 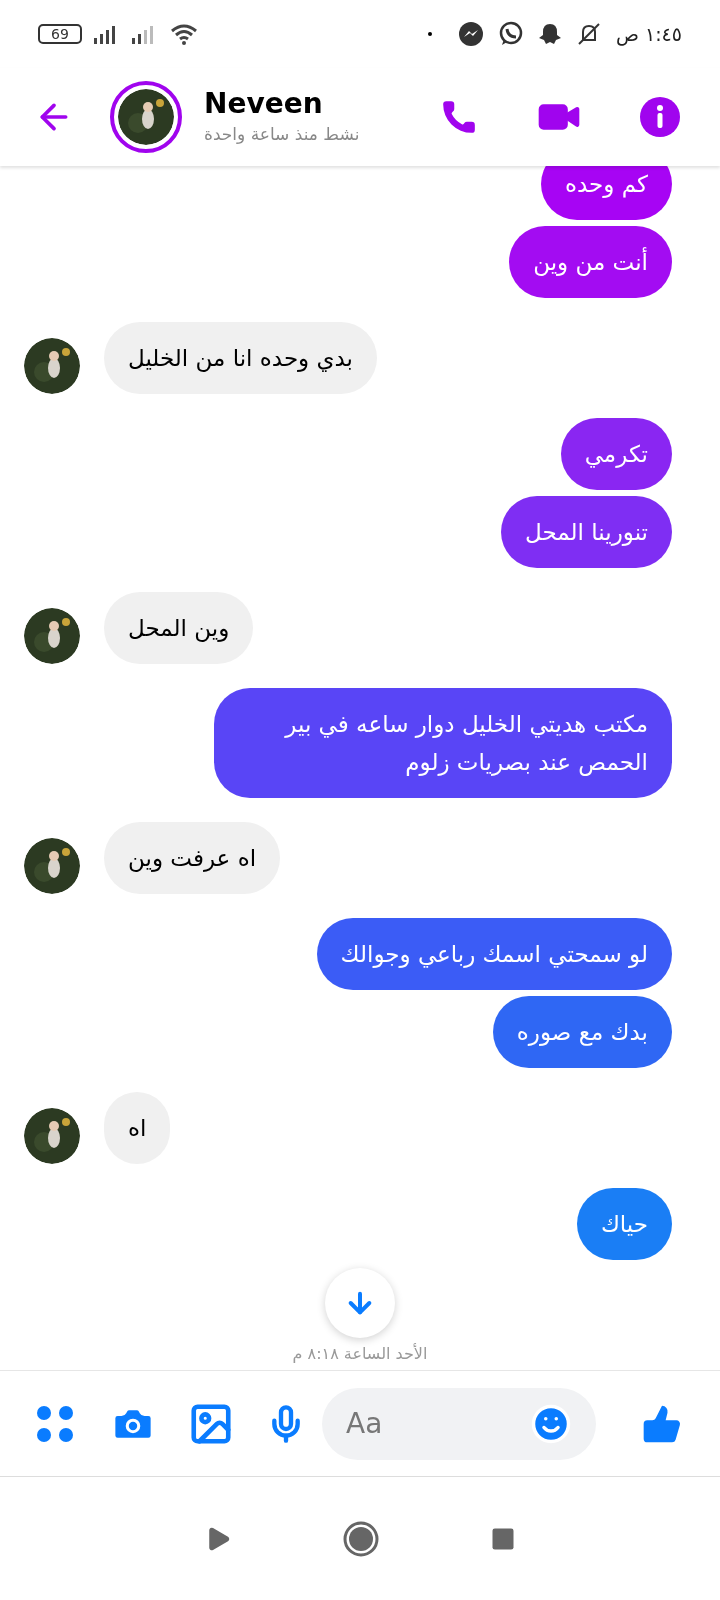 What do you see at coordinates (137, 1128) in the screenshot?
I see `received-message: اه` at bounding box center [137, 1128].